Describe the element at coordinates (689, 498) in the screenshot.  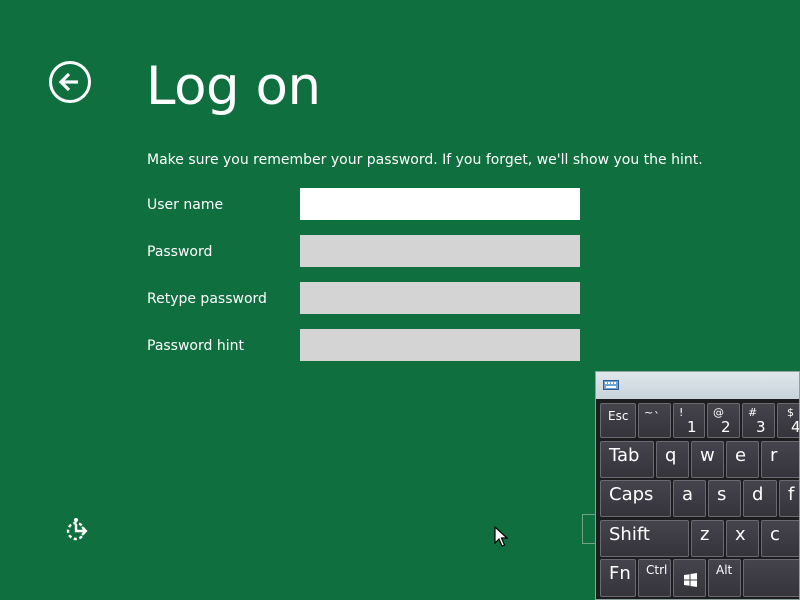
I see `osk-key-a: a` at that location.